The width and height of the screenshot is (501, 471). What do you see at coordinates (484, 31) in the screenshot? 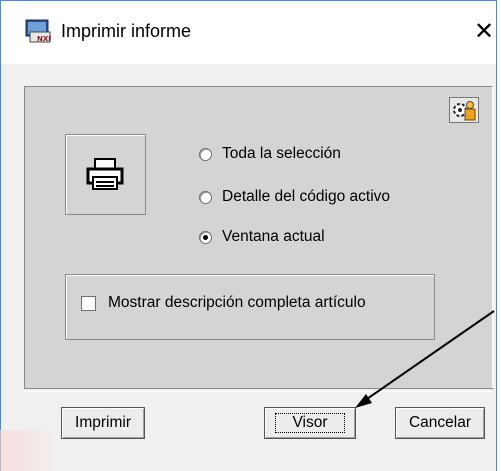
I see `close-button: ✕` at bounding box center [484, 31].